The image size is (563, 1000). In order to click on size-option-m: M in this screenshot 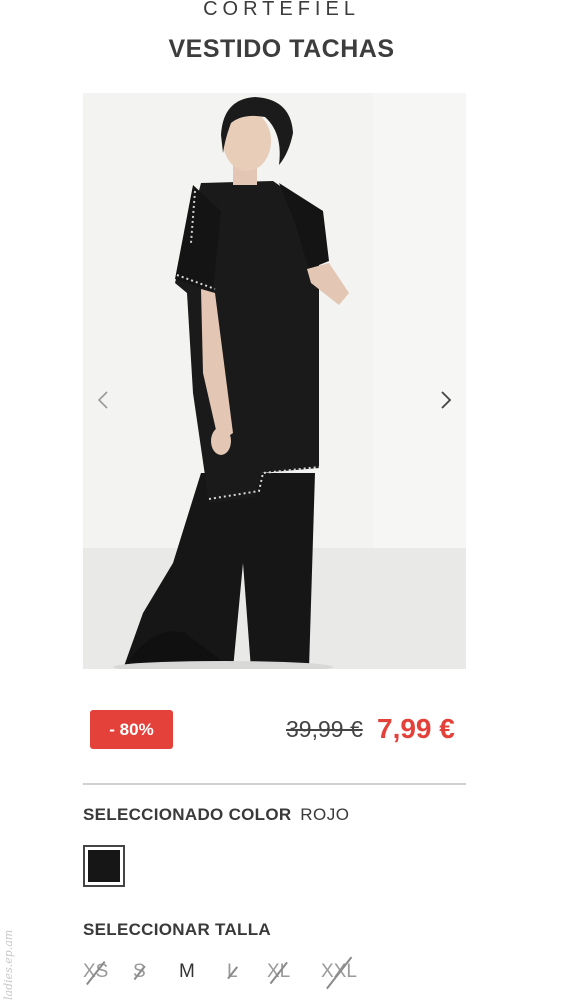, I will do `click(187, 972)`.